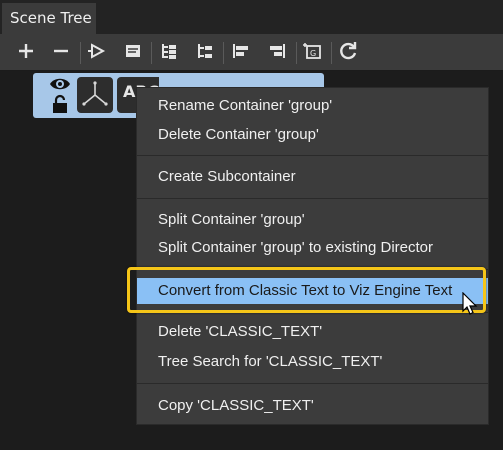 This screenshot has height=450, width=503. I want to click on align-left-icon, so click(241, 51).